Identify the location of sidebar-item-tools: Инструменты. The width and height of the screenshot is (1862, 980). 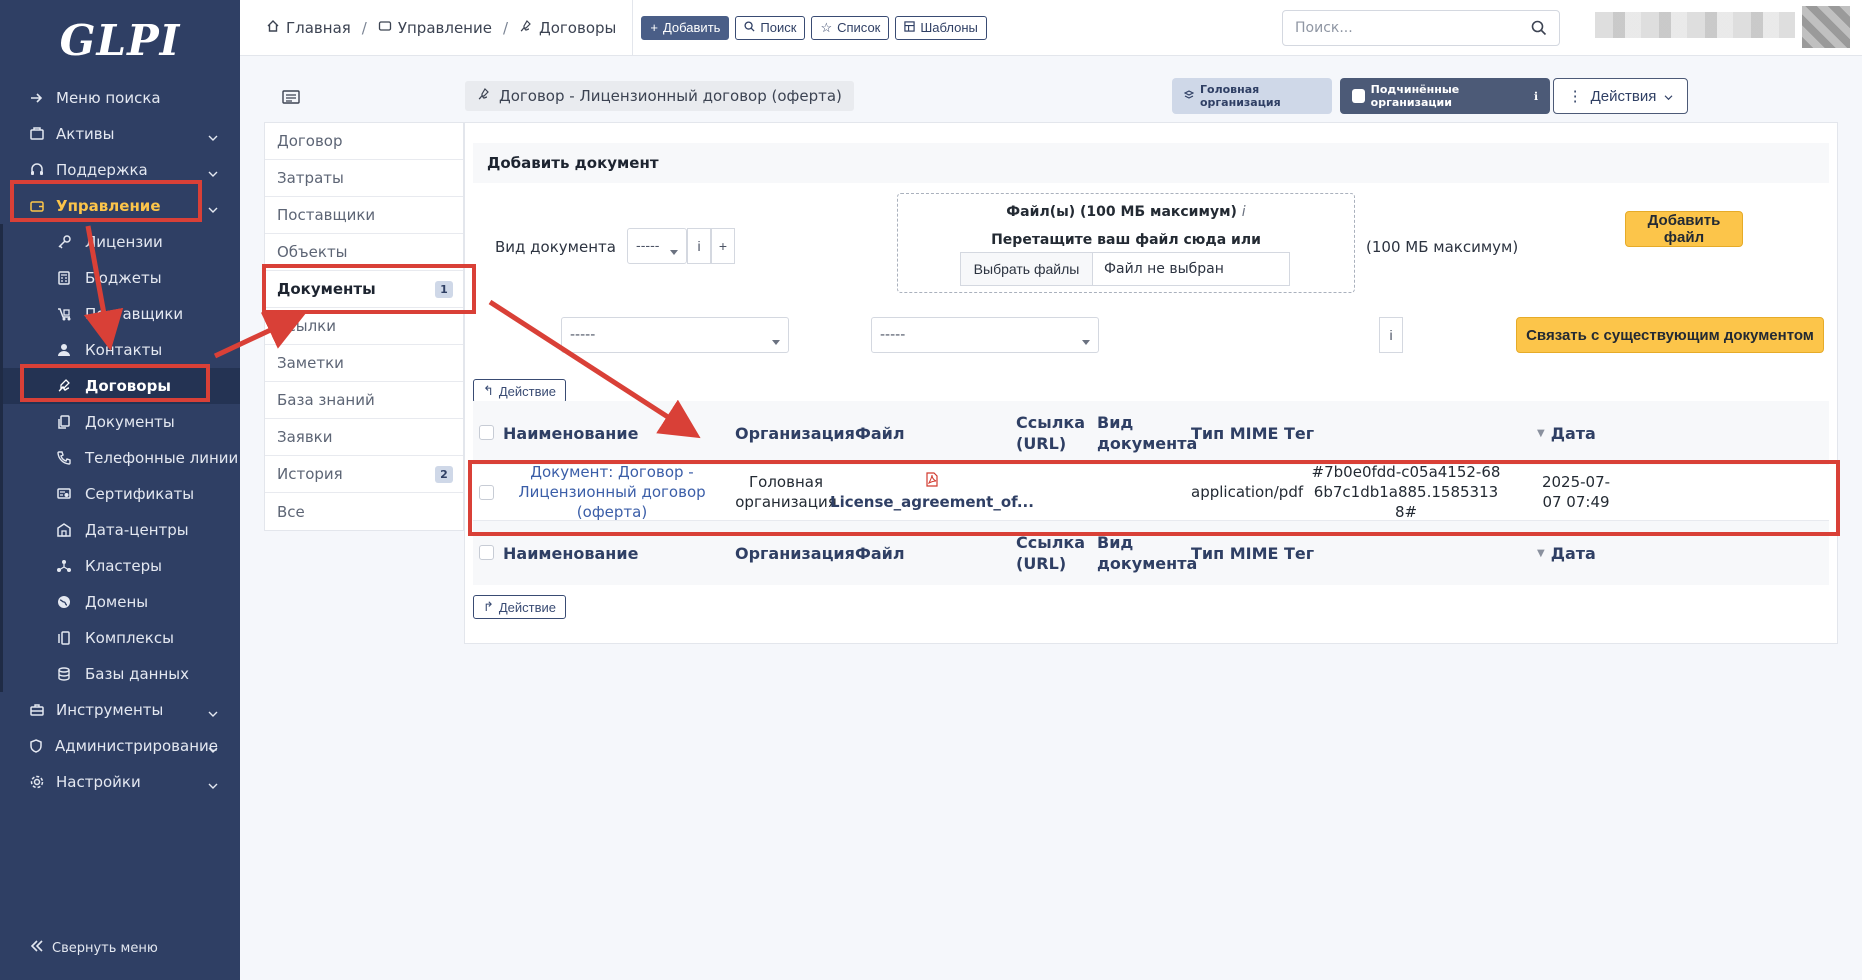
(120, 710).